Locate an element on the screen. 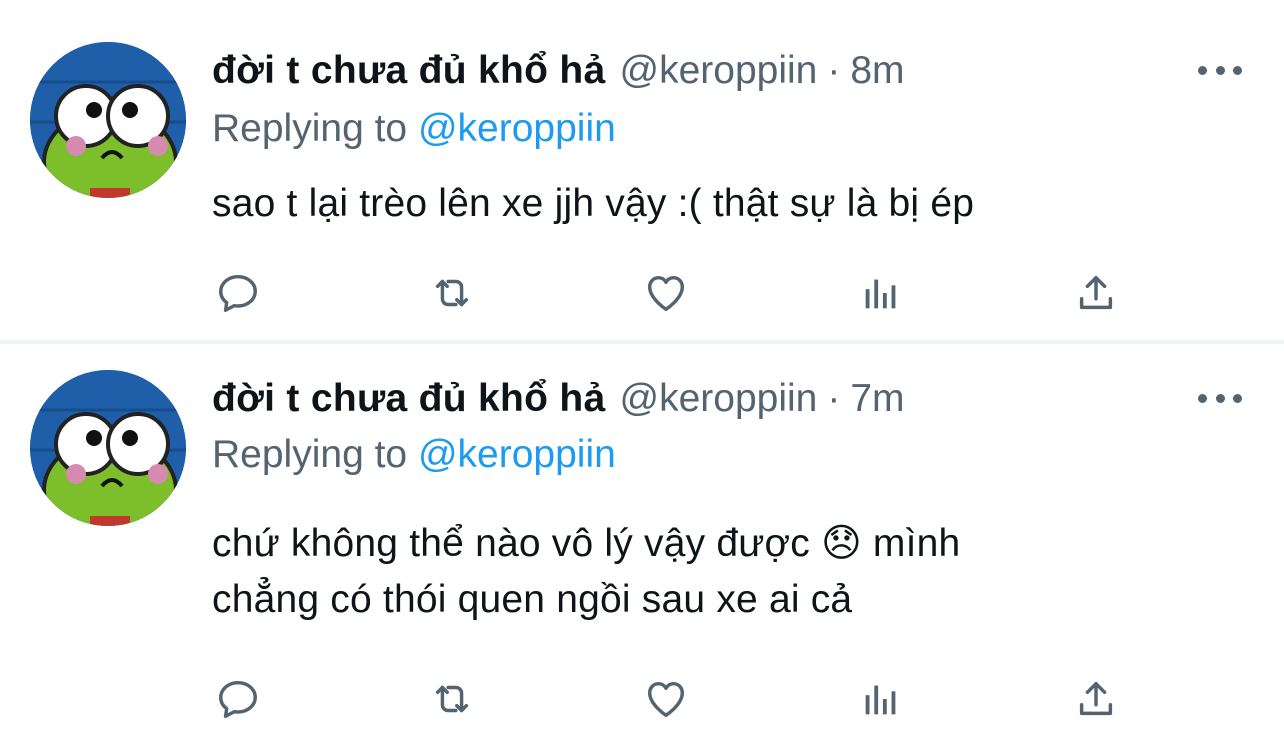 The height and width of the screenshot is (742, 1284). tweet-header: đời t chưa đủ khổ hả @keroppiin · 7m is located at coordinates (558, 399).